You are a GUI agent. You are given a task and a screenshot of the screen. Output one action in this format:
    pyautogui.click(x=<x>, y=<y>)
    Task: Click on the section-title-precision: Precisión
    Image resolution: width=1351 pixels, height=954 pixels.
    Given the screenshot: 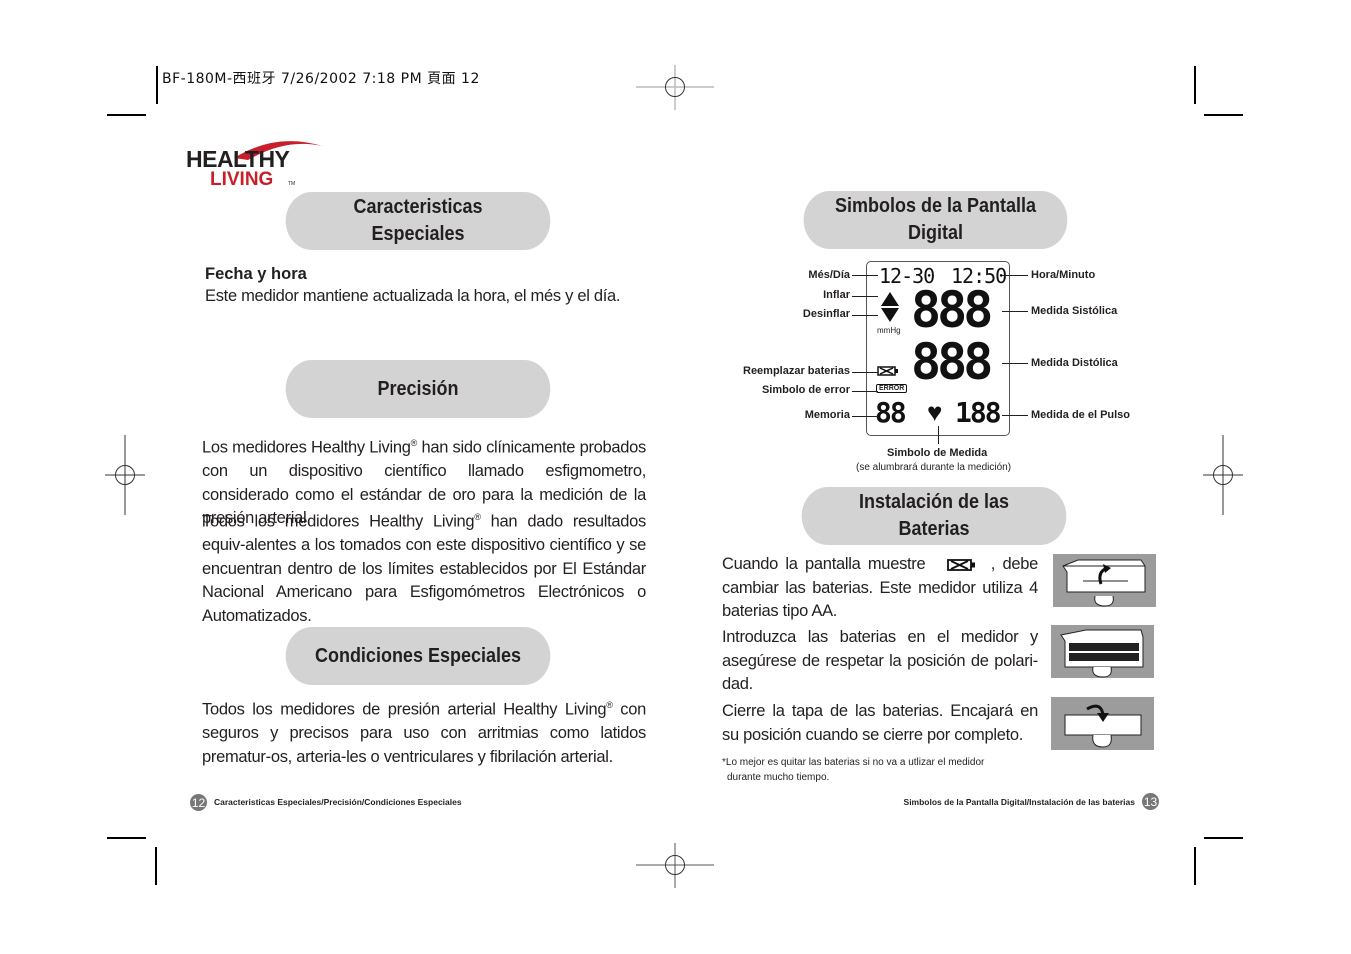 What is the action you would take?
    pyautogui.click(x=418, y=389)
    